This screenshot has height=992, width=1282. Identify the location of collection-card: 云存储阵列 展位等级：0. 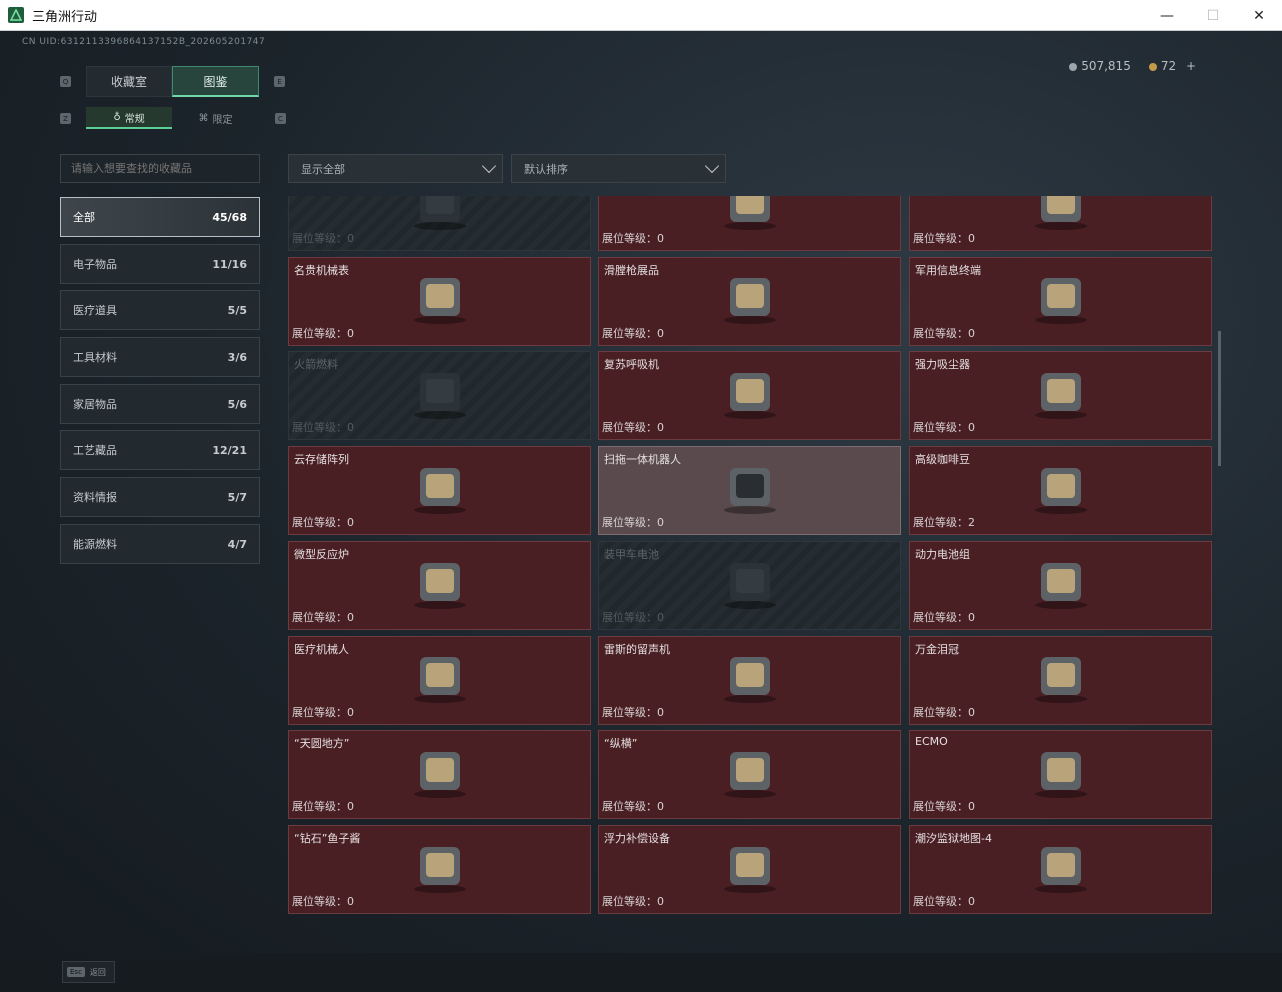
(439, 491).